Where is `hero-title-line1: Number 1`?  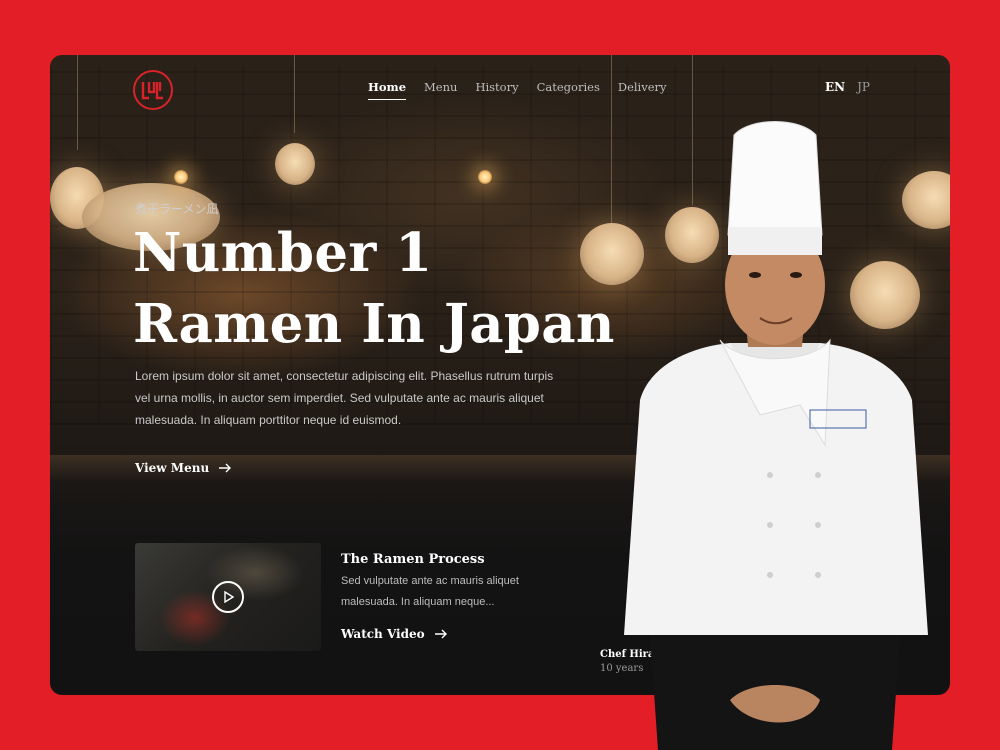 hero-title-line1: Number 1 is located at coordinates (283, 253).